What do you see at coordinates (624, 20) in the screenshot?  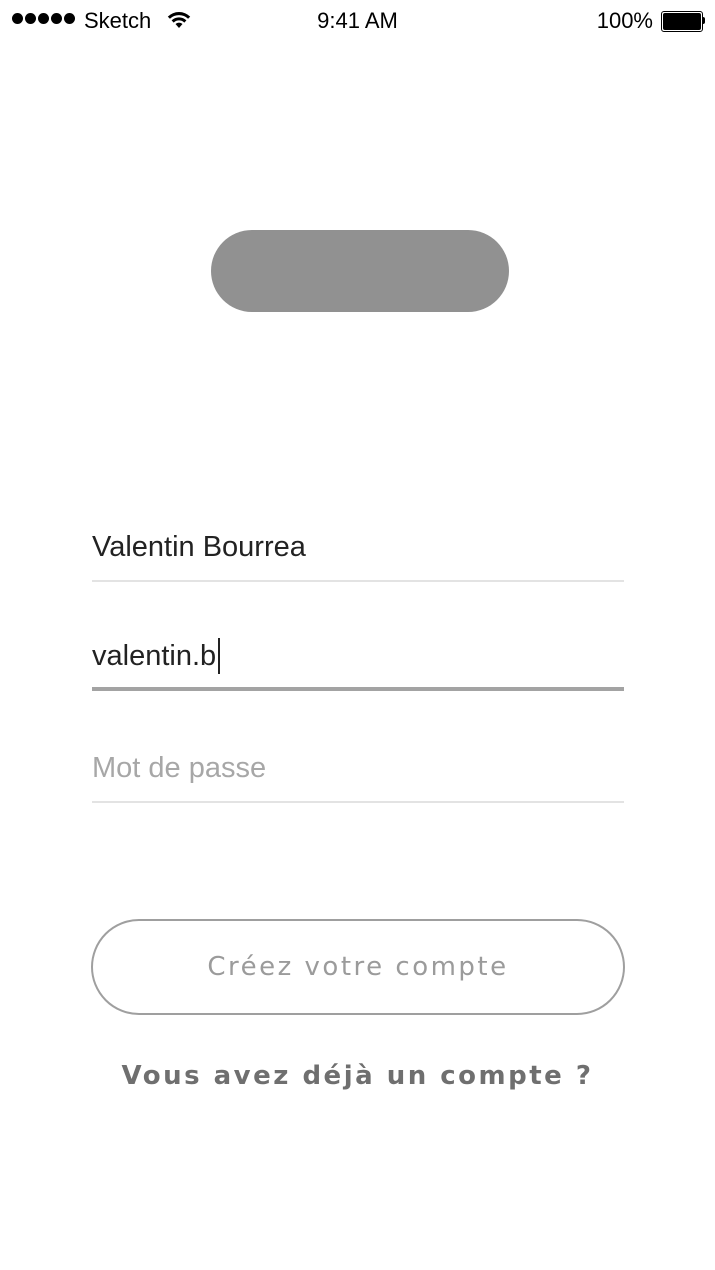 I see `battery-percentage: 100%` at bounding box center [624, 20].